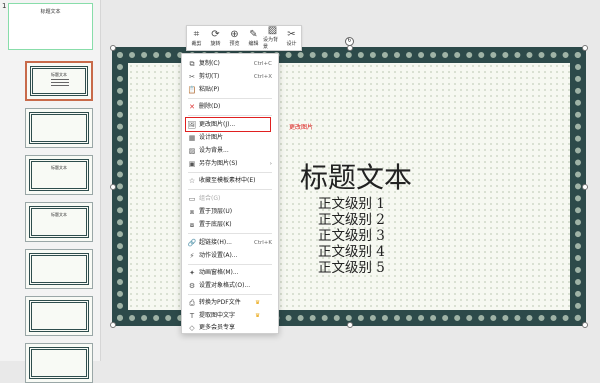  I want to click on slide-thumbnail-5: 标题文本, so click(59, 222).